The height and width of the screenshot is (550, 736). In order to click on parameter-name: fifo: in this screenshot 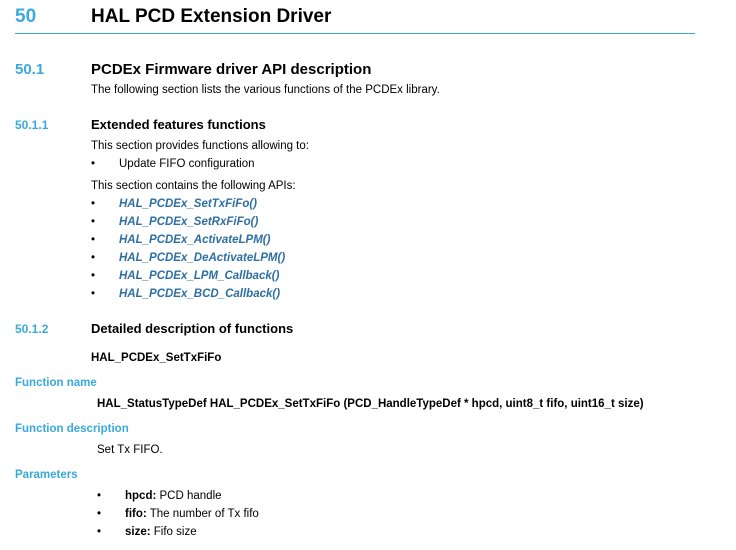, I will do `click(136, 514)`.